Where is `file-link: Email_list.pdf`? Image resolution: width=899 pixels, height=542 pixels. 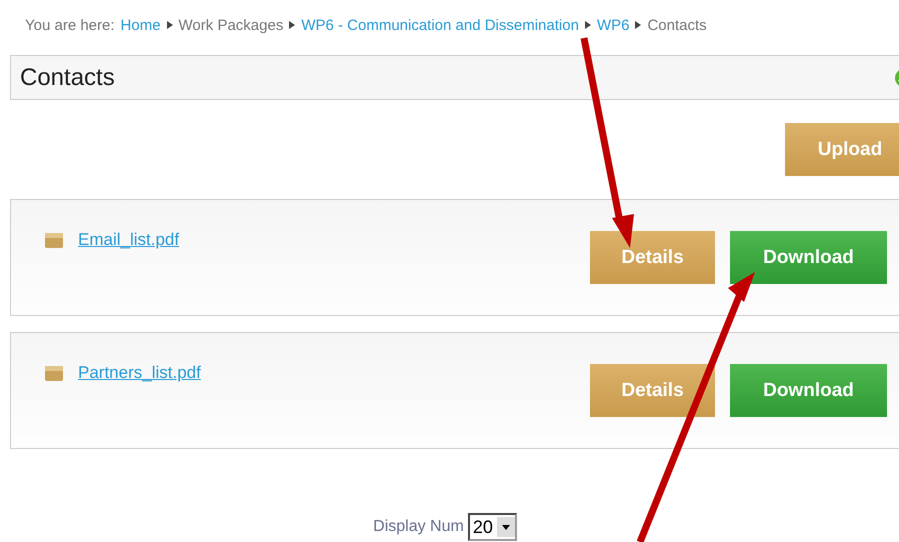
file-link: Email_list.pdf is located at coordinates (129, 240).